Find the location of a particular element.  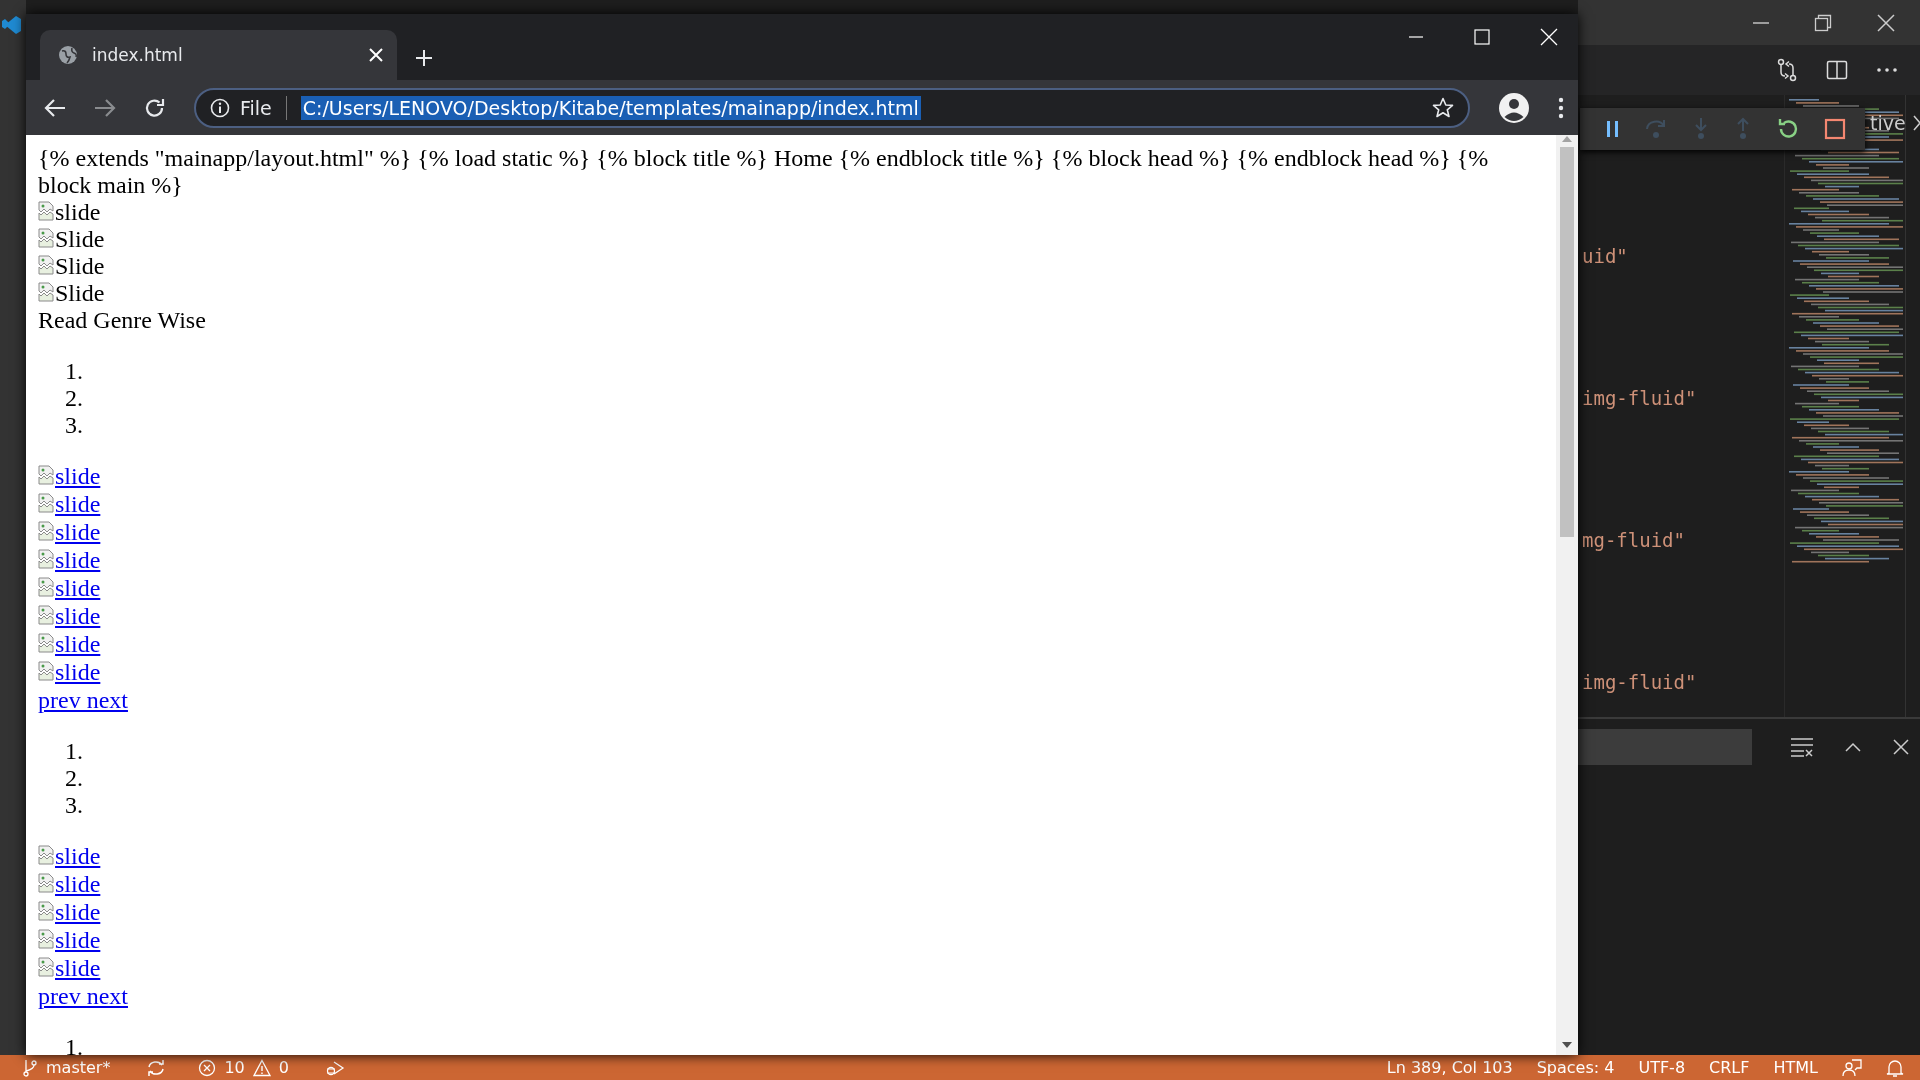

code-line: mg-fluid" is located at coordinates (1633, 541).